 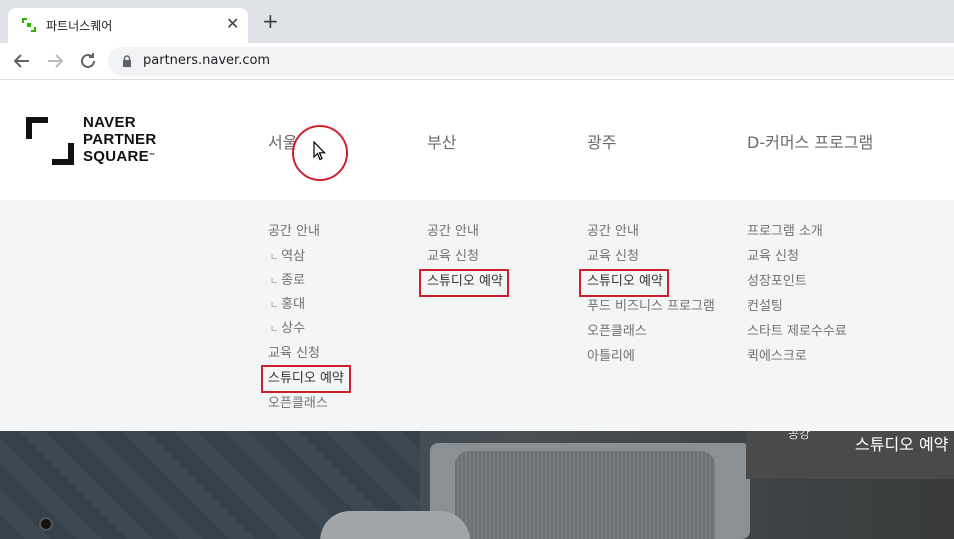 I want to click on browser-toolbar: partners.naver.com, so click(x=477, y=61).